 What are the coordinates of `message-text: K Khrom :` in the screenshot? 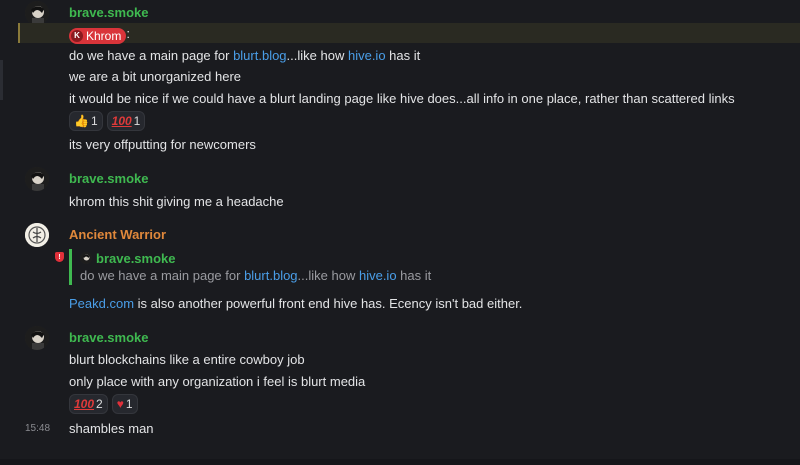 It's located at (99, 35).